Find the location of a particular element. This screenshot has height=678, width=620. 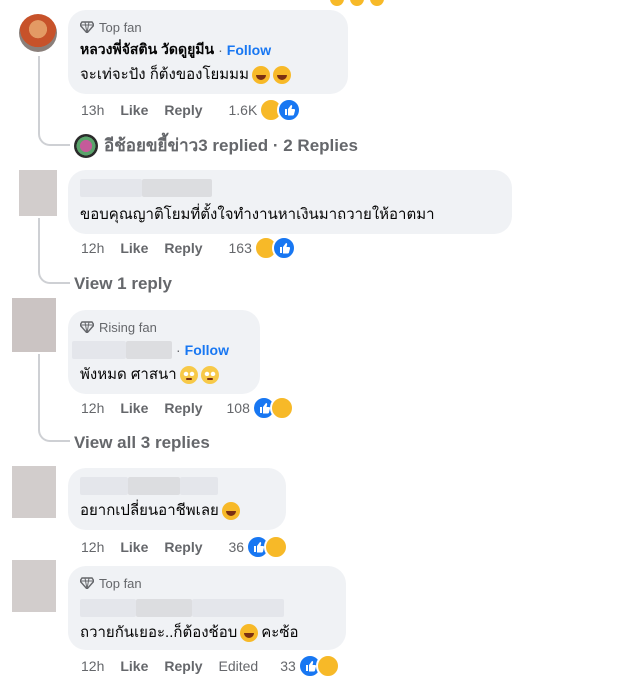

comment-text: ถวายกันเยอะ..ก็ต้องช้อบ is located at coordinates (159, 632).